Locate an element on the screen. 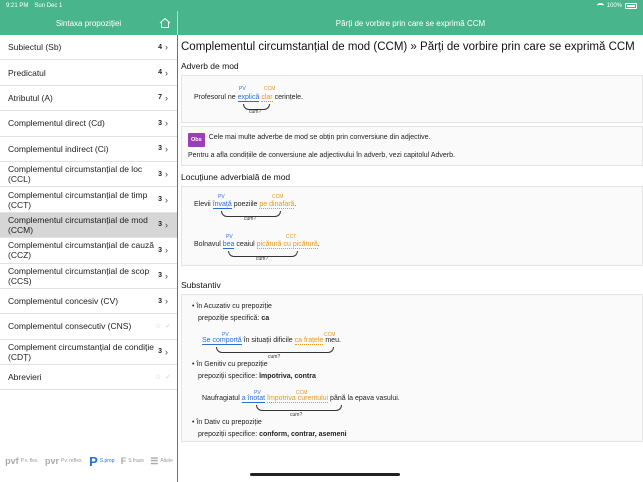 This screenshot has width=643, height=482. sidebar-item: Complementul direct (Cd) 3 › is located at coordinates (88, 124).